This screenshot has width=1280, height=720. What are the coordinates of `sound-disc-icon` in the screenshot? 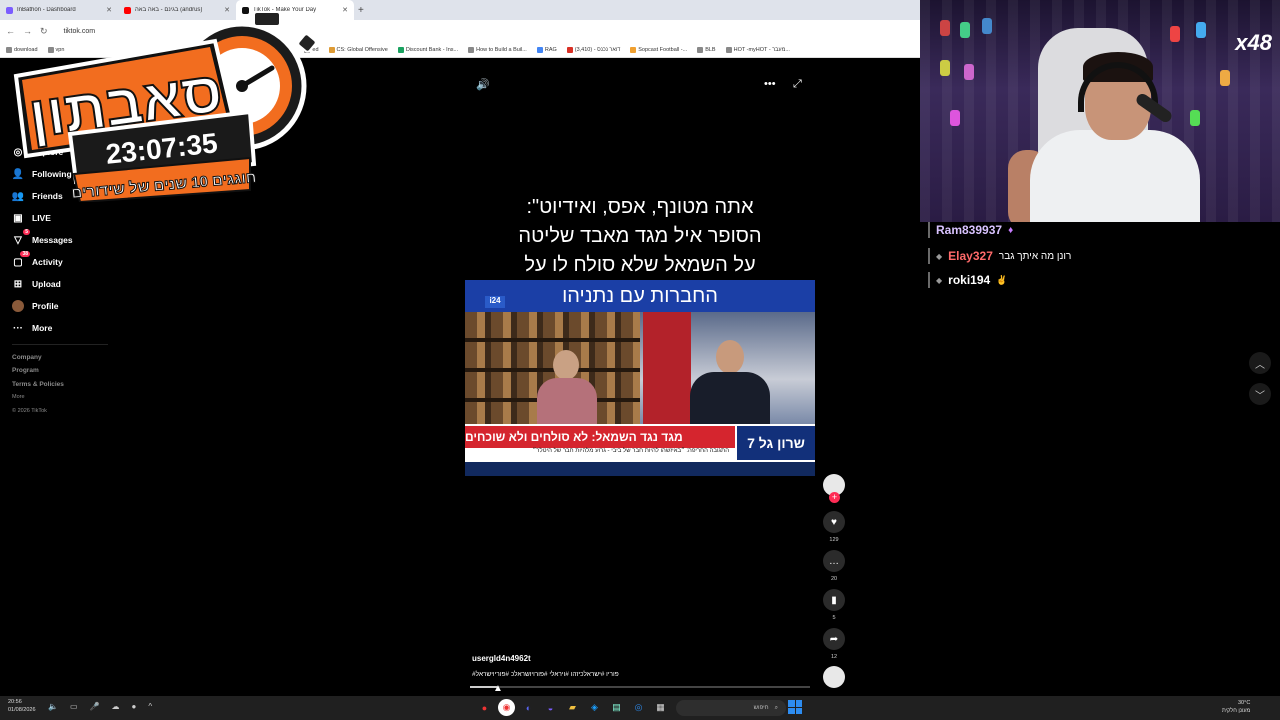 It's located at (834, 677).